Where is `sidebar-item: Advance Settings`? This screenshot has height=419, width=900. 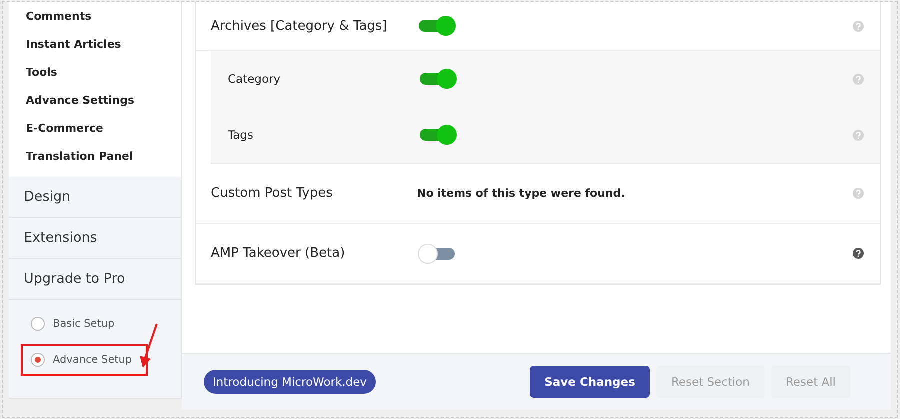
sidebar-item: Advance Settings is located at coordinates (95, 101).